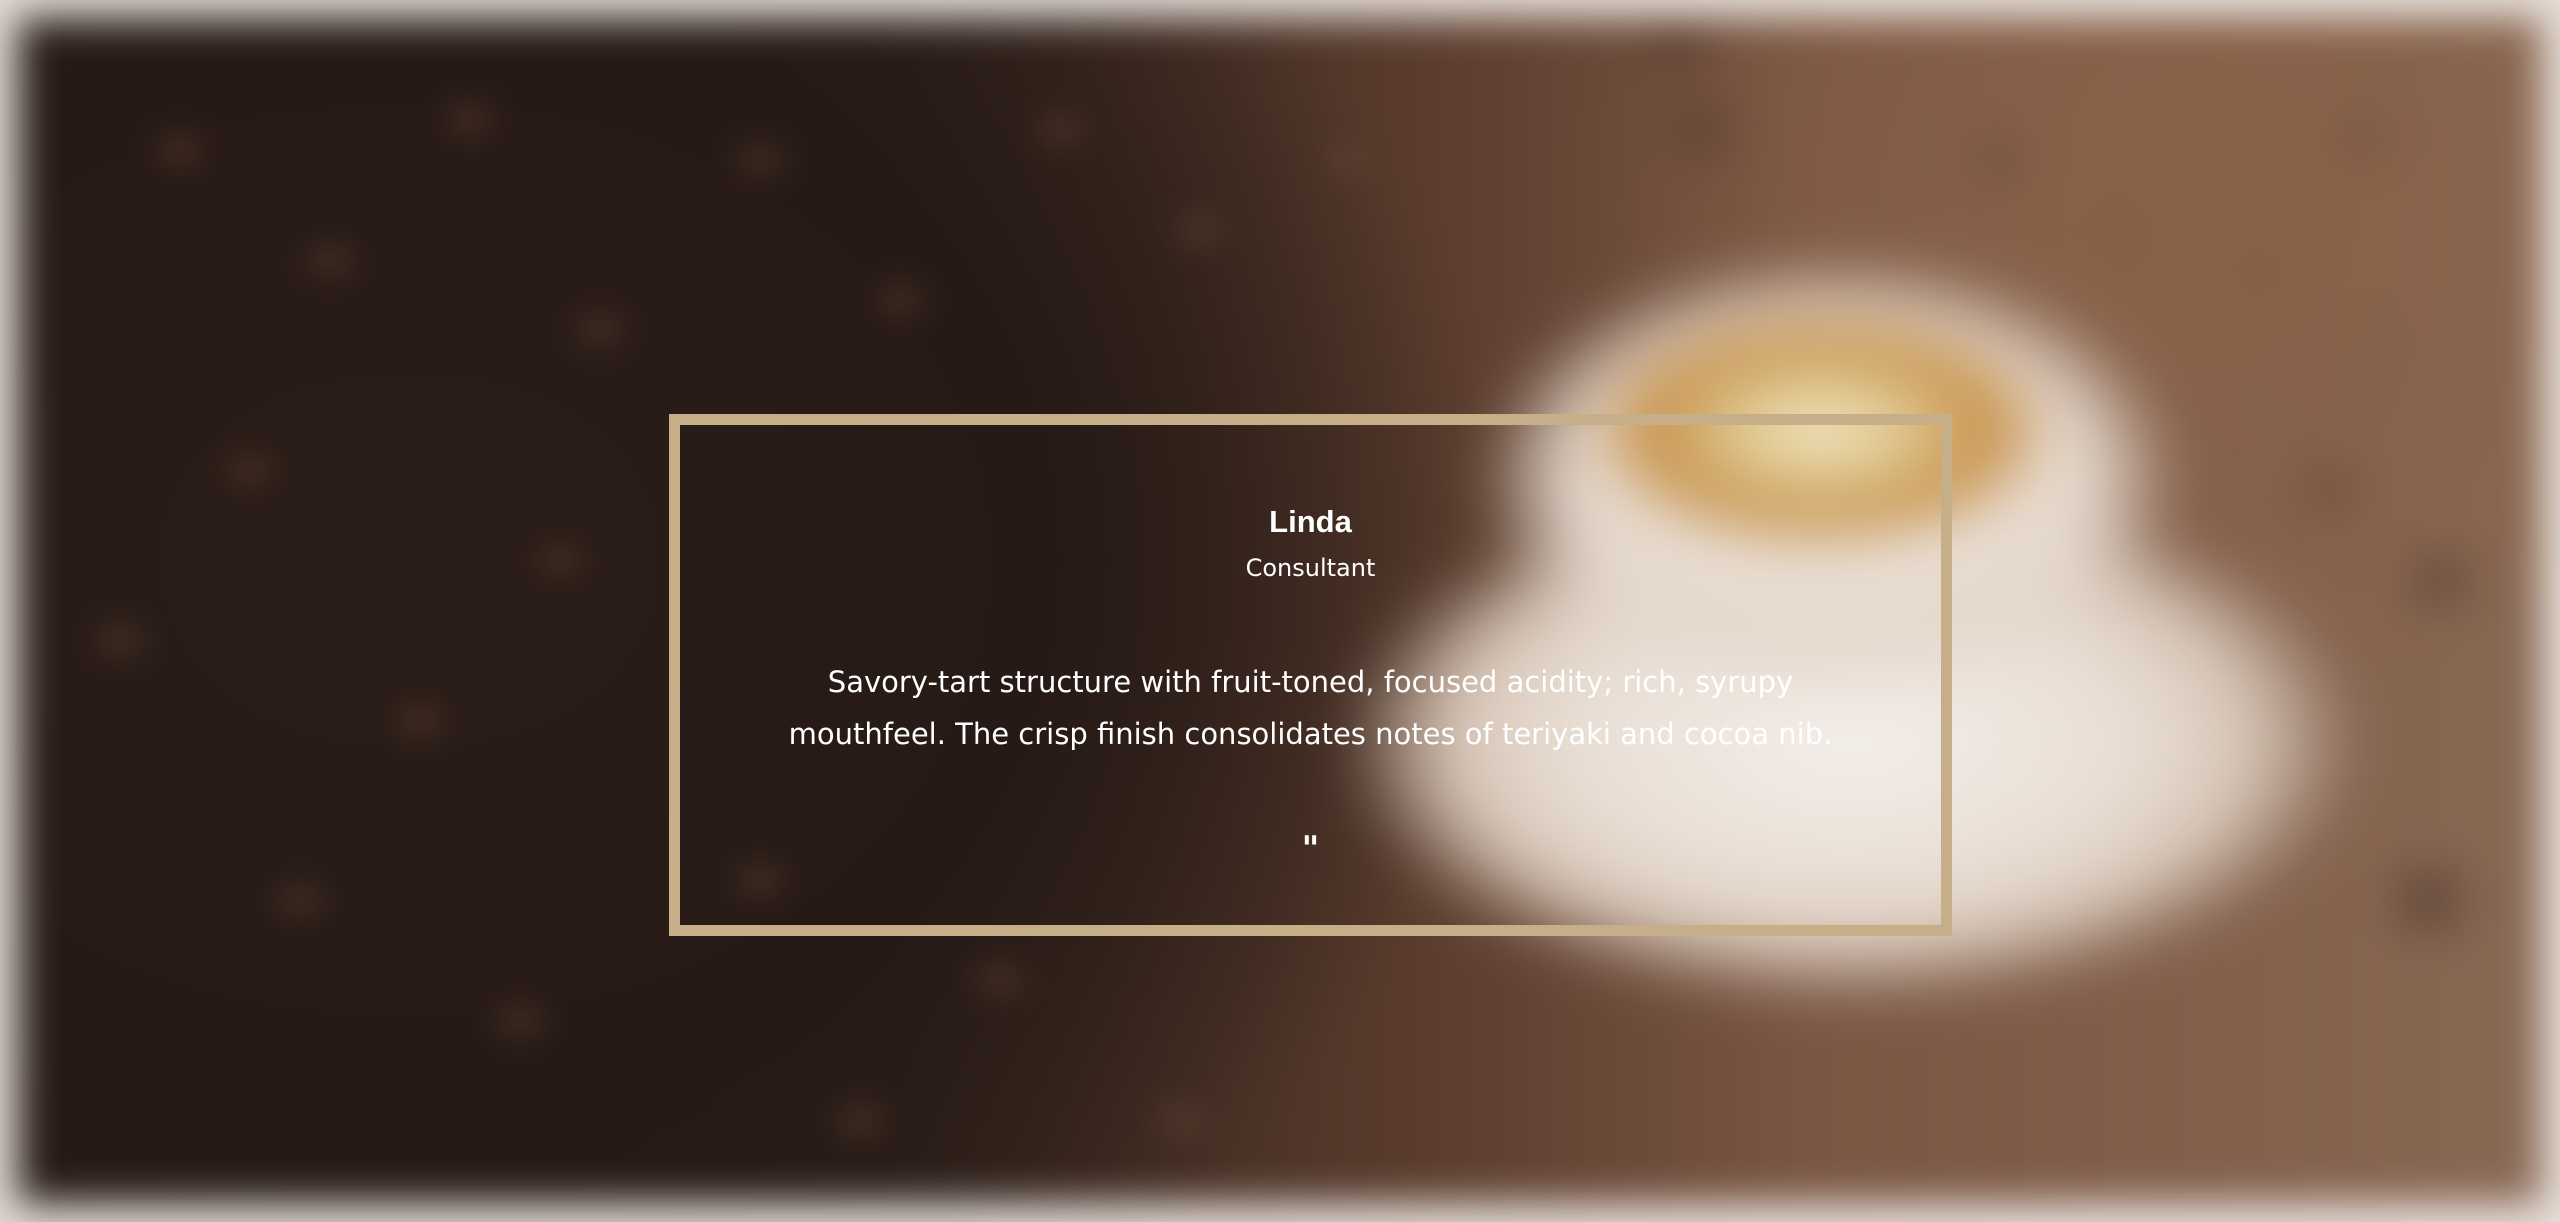 The image size is (2560, 1222). What do you see at coordinates (1310, 568) in the screenshot?
I see `testimonial-role: Consultant` at bounding box center [1310, 568].